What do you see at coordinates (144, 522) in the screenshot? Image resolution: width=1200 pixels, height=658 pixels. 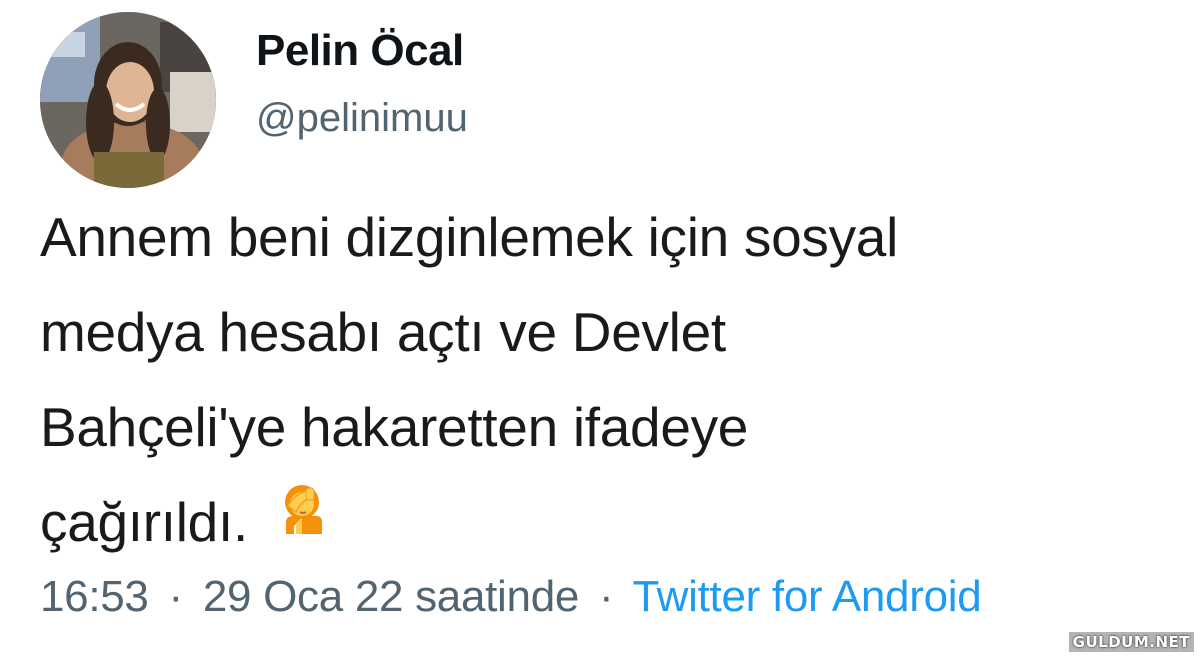 I see `tweet-text-line: çağırıldı.` at bounding box center [144, 522].